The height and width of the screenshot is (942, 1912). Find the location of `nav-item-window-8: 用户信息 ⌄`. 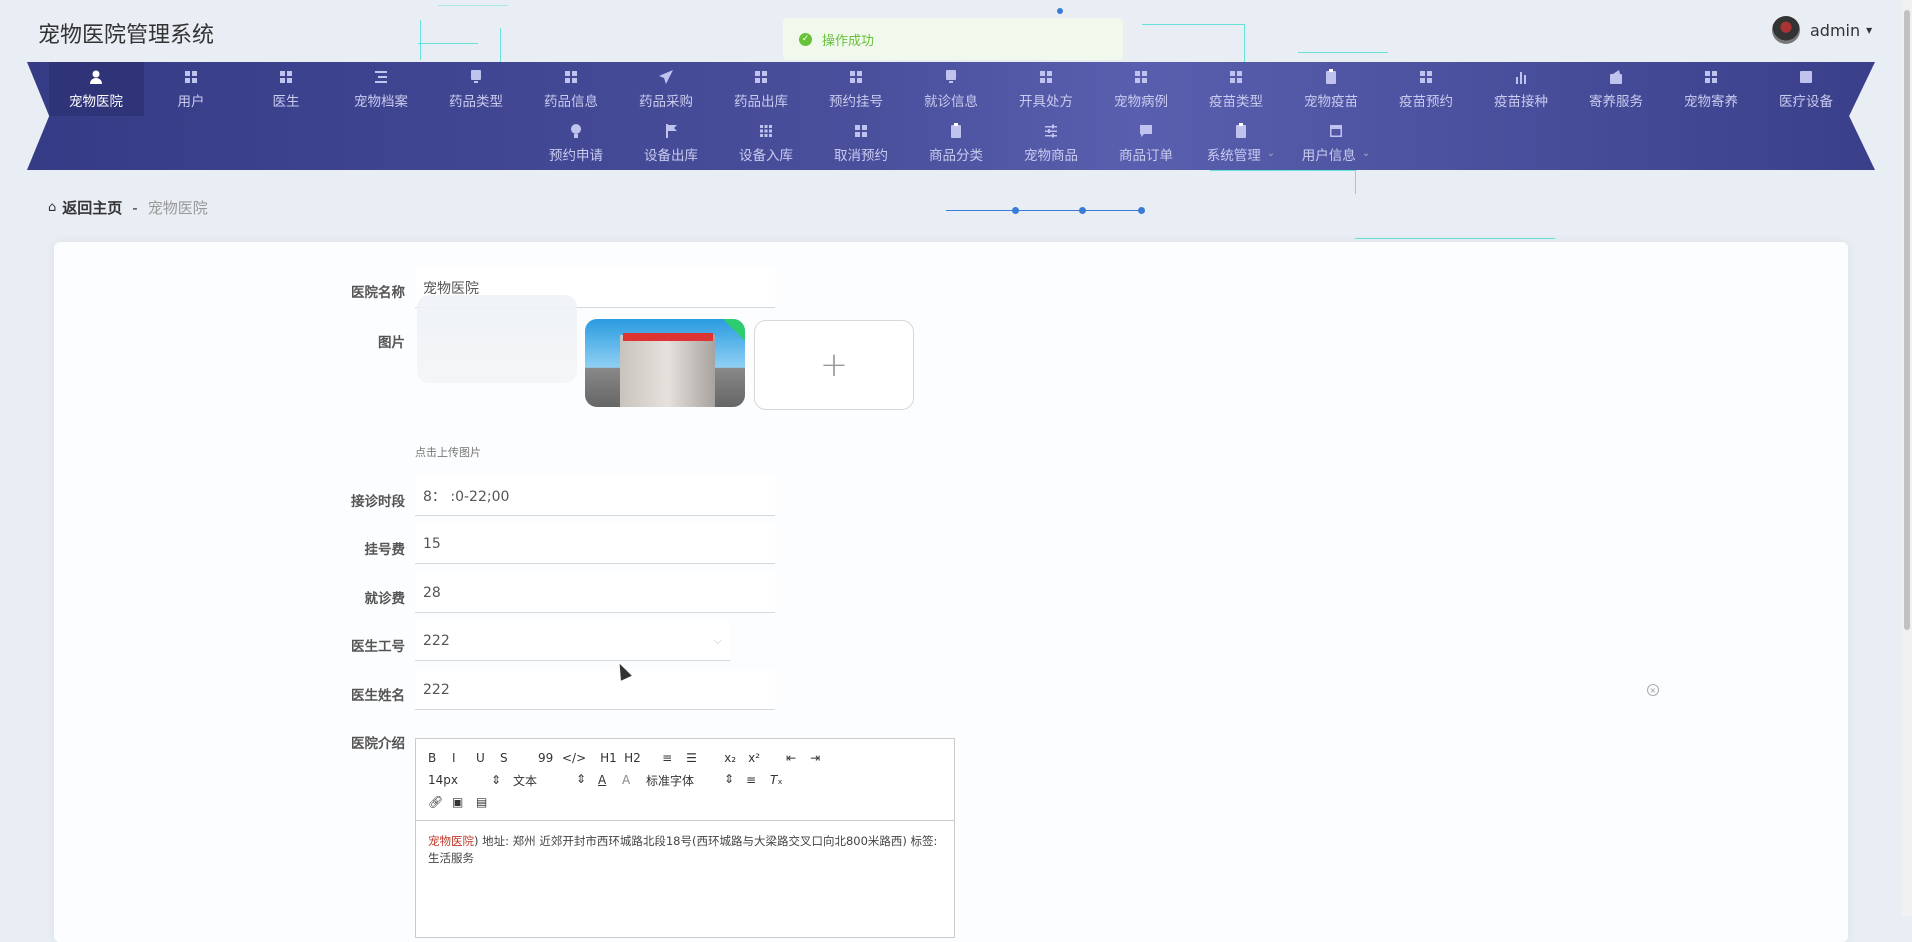

nav-item-window-8: 用户信息 ⌄ is located at coordinates (1336, 143).